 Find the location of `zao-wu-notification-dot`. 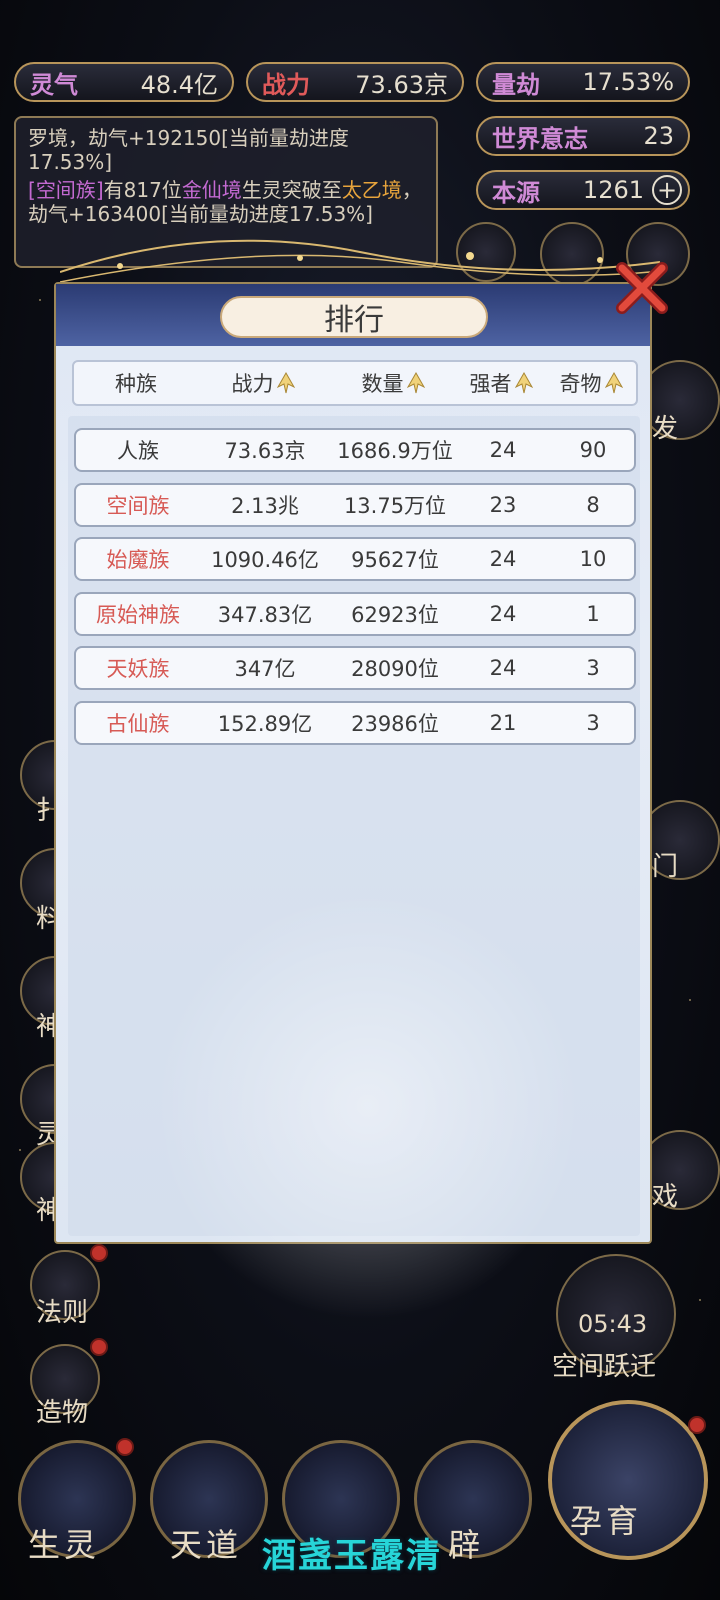

zao-wu-notification-dot is located at coordinates (99, 1347).